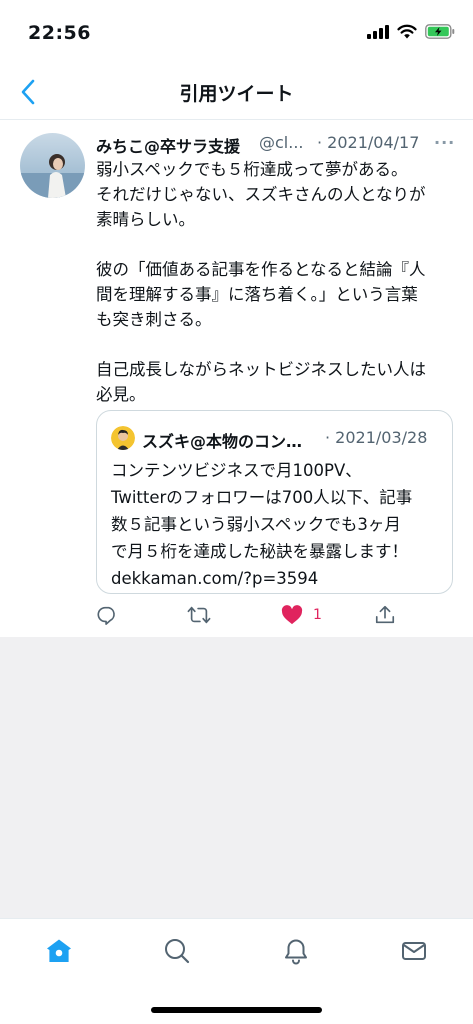  I want to click on tab-messages, so click(414, 951).